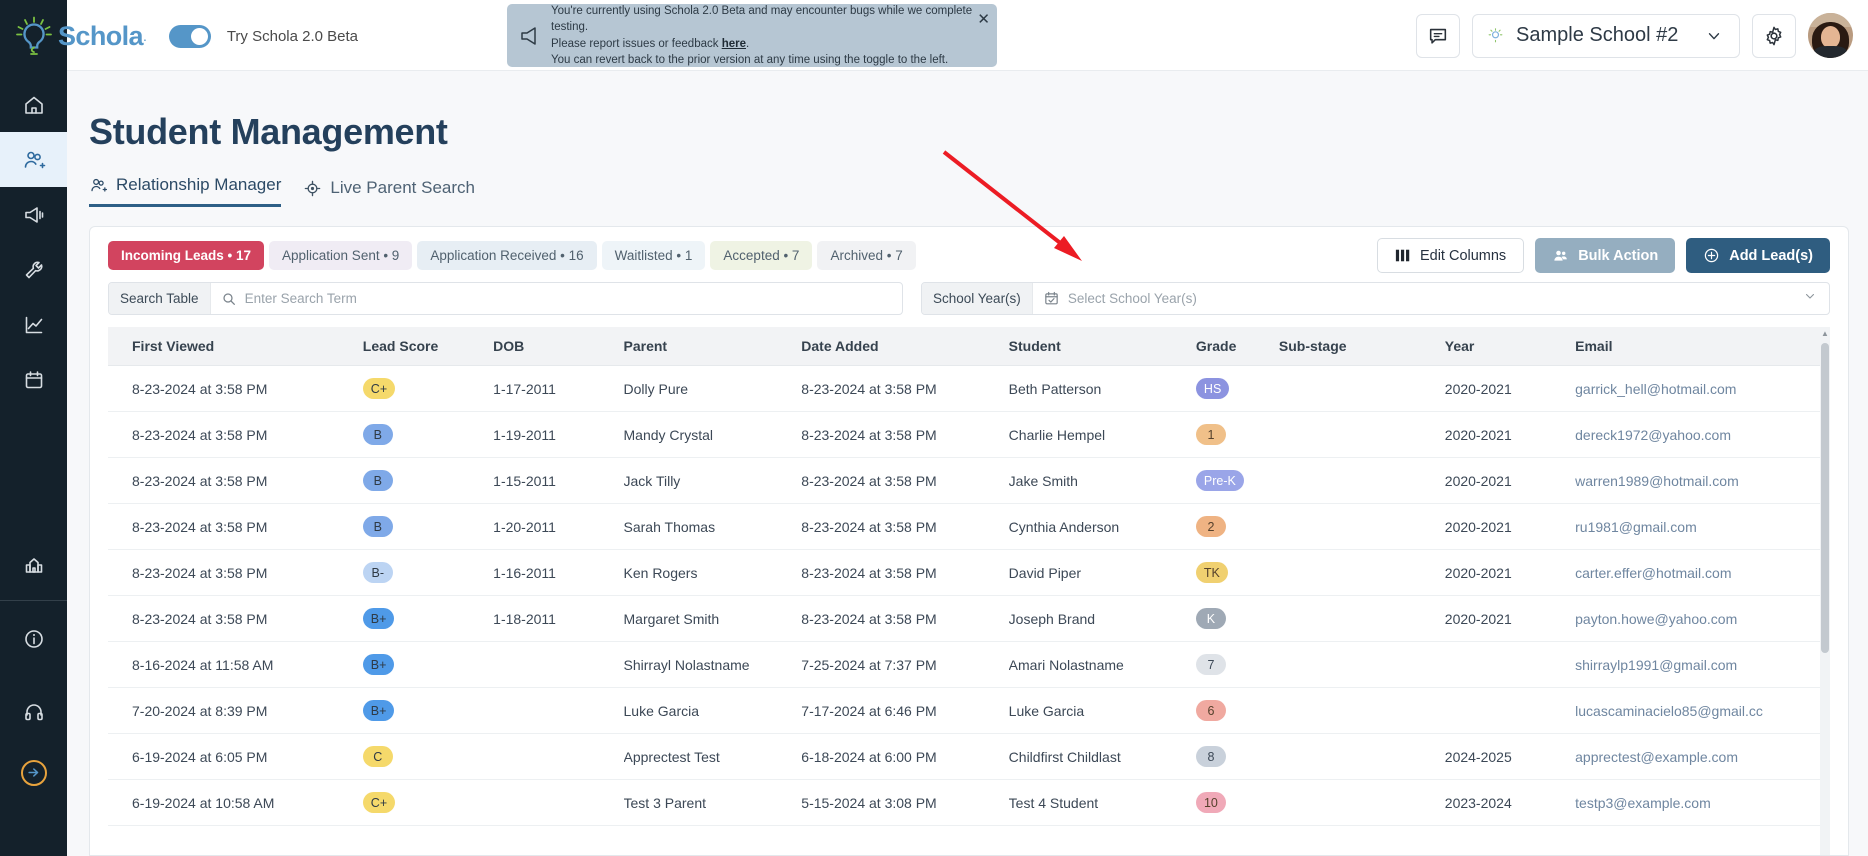  I want to click on banner-feedback-link: here, so click(734, 44).